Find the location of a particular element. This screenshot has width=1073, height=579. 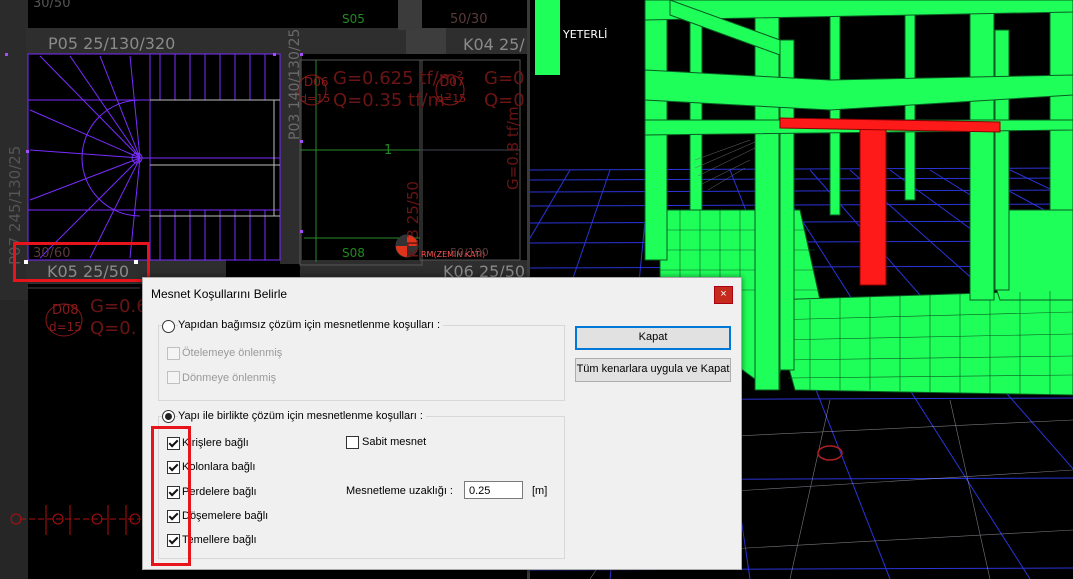

checkbox-fixed-support-label: Sabit mesnet is located at coordinates (394, 442).